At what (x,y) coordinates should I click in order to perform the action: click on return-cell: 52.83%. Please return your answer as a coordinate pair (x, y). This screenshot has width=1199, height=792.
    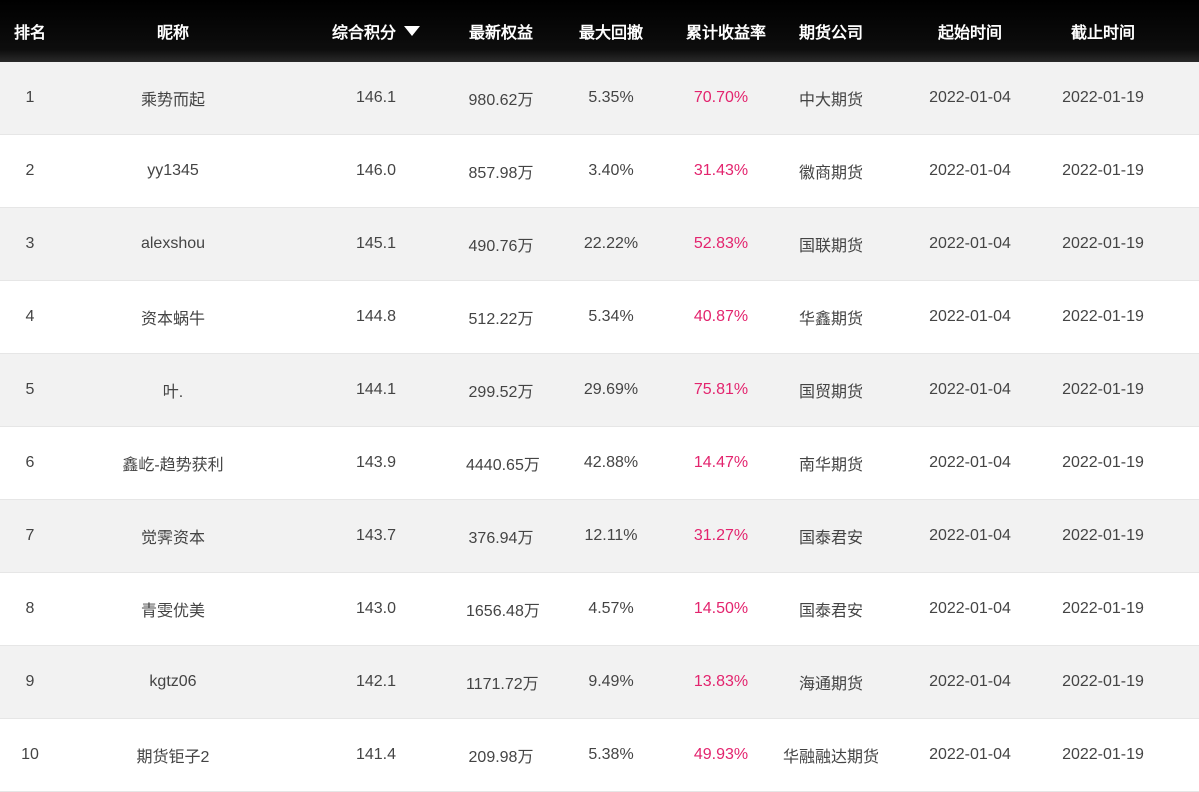
    Looking at the image, I should click on (721, 243).